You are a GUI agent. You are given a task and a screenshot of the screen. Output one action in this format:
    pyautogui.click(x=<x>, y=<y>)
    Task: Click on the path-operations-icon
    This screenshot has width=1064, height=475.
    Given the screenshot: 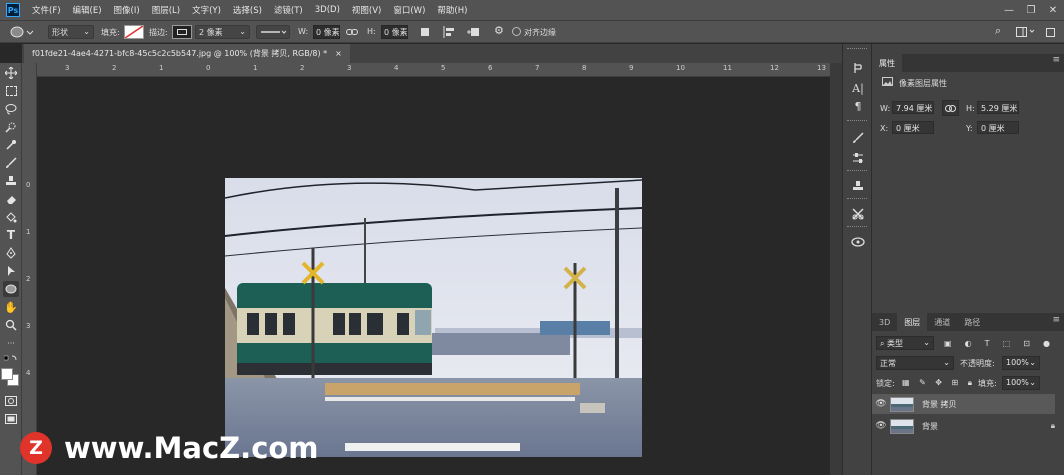 What is the action you would take?
    pyautogui.click(x=427, y=32)
    